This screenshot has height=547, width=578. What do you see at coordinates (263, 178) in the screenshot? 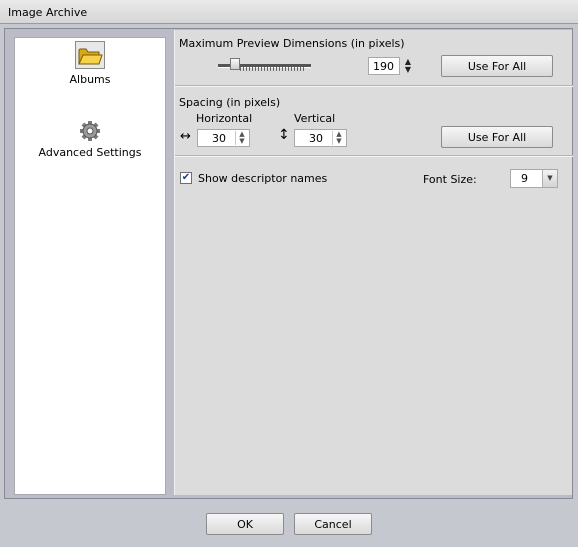
I see `show-descriptor-names-label: Show descriptor names` at bounding box center [263, 178].